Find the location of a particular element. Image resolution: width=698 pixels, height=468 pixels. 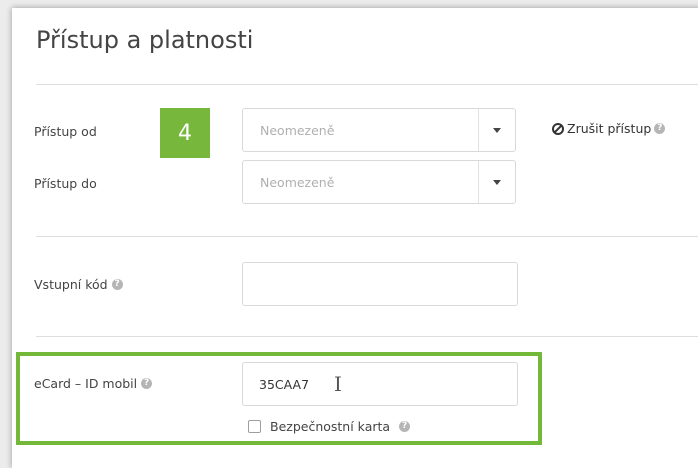

revoke-access-link: Zrušit přístup ? is located at coordinates (609, 128).